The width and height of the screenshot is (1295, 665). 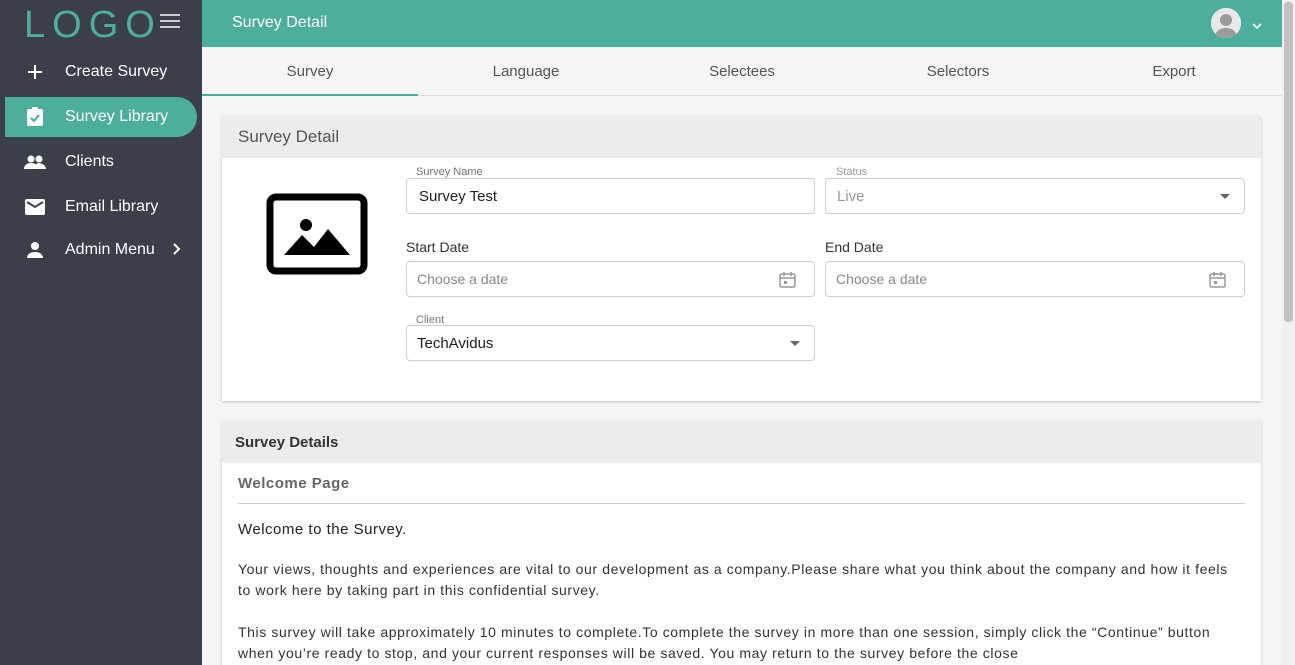 I want to click on sidebar-item-email-library: Email Library, so click(x=101, y=207).